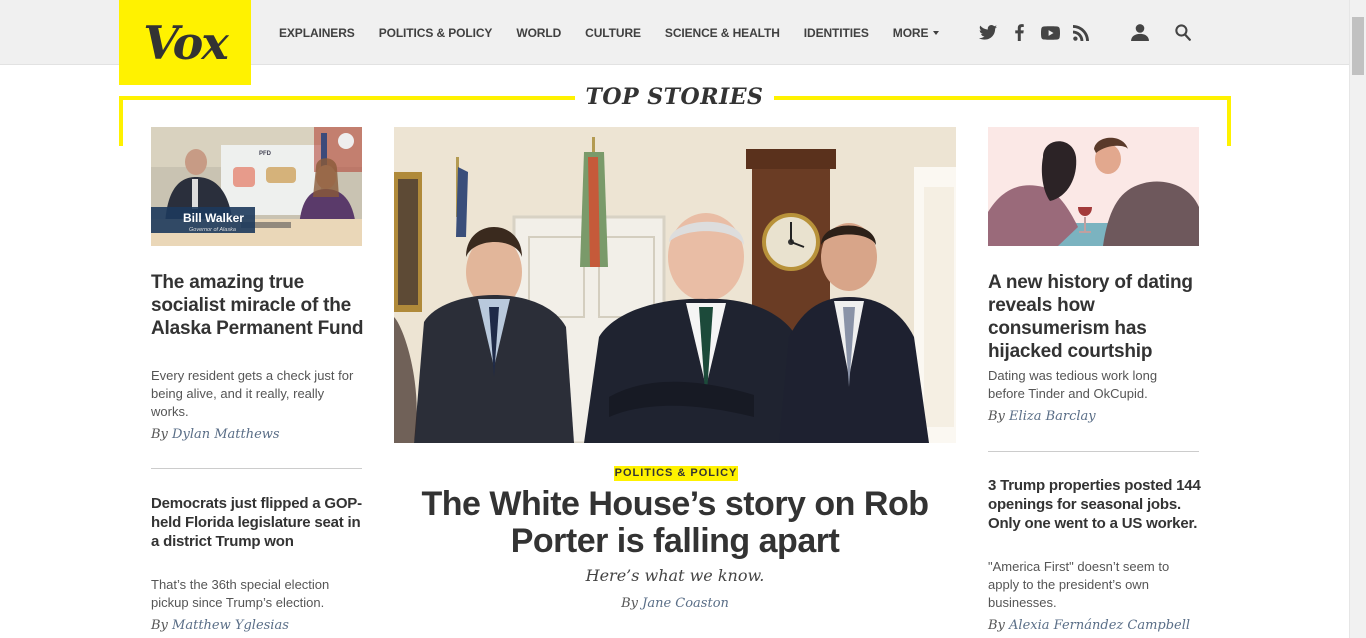 Image resolution: width=1366 pixels, height=638 pixels. I want to click on caret-down-icon, so click(936, 33).